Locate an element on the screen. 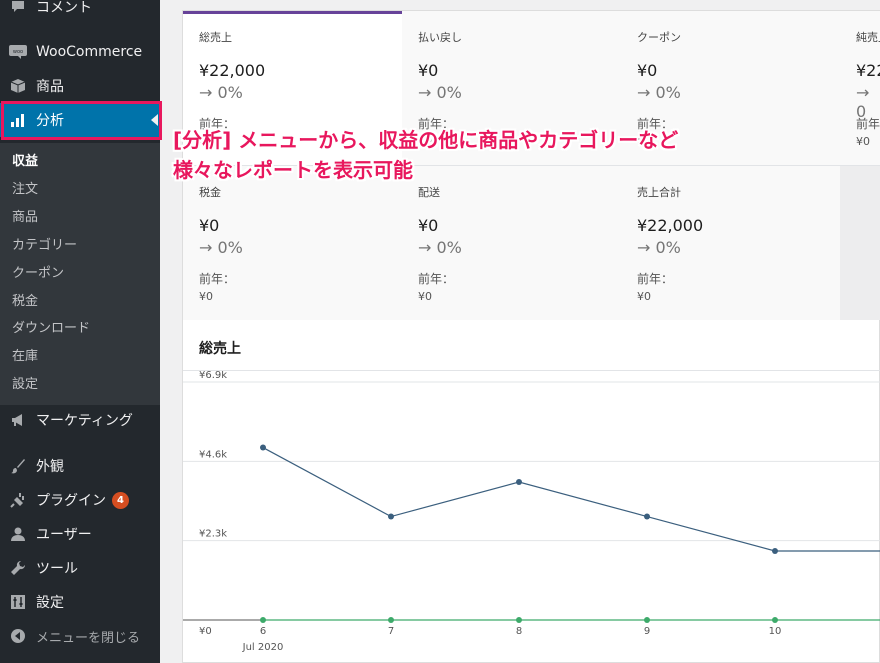  menu-settings: 設定 is located at coordinates (80, 602).